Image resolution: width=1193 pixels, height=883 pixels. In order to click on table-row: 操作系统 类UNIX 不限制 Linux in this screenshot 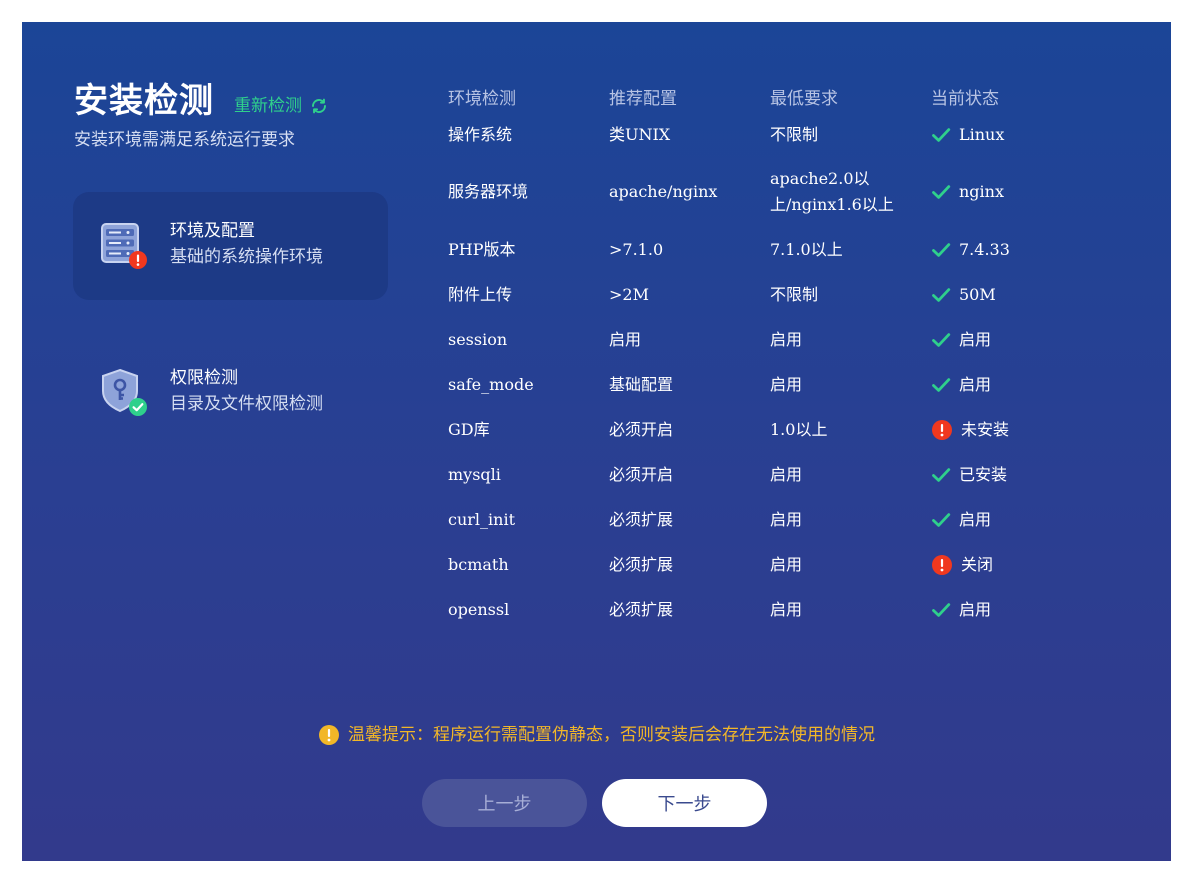, I will do `click(764, 134)`.